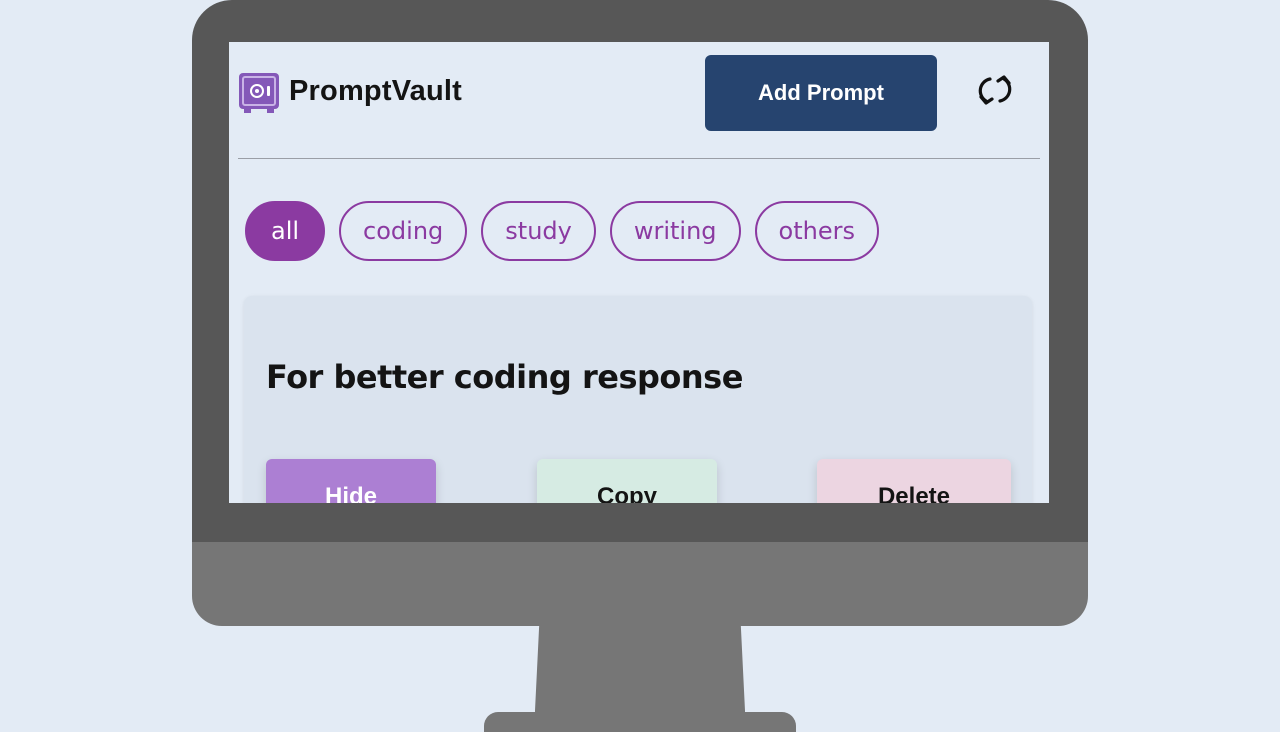 Image resolution: width=1280 pixels, height=732 pixels. I want to click on delete-button: Delete, so click(914, 481).